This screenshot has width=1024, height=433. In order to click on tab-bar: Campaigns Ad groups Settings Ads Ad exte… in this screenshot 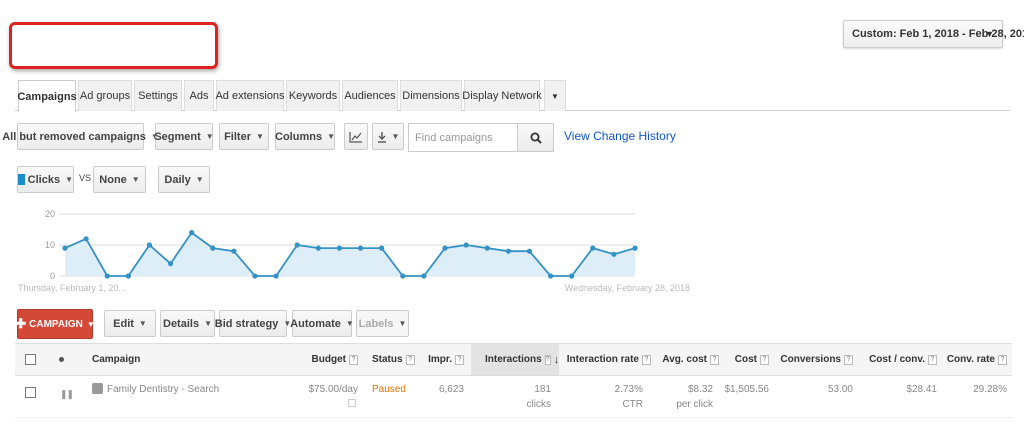, I will do `click(512, 94)`.